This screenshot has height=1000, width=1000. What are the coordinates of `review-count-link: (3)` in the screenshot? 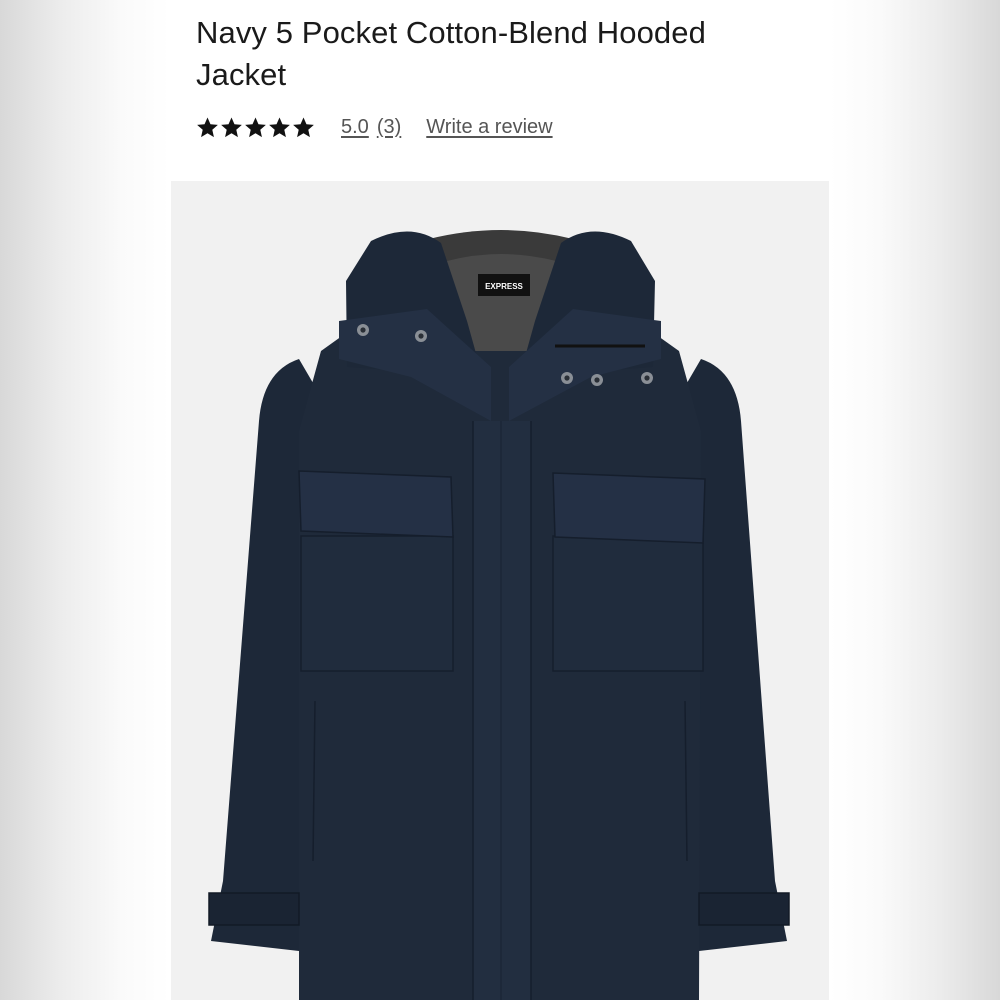 It's located at (389, 127).